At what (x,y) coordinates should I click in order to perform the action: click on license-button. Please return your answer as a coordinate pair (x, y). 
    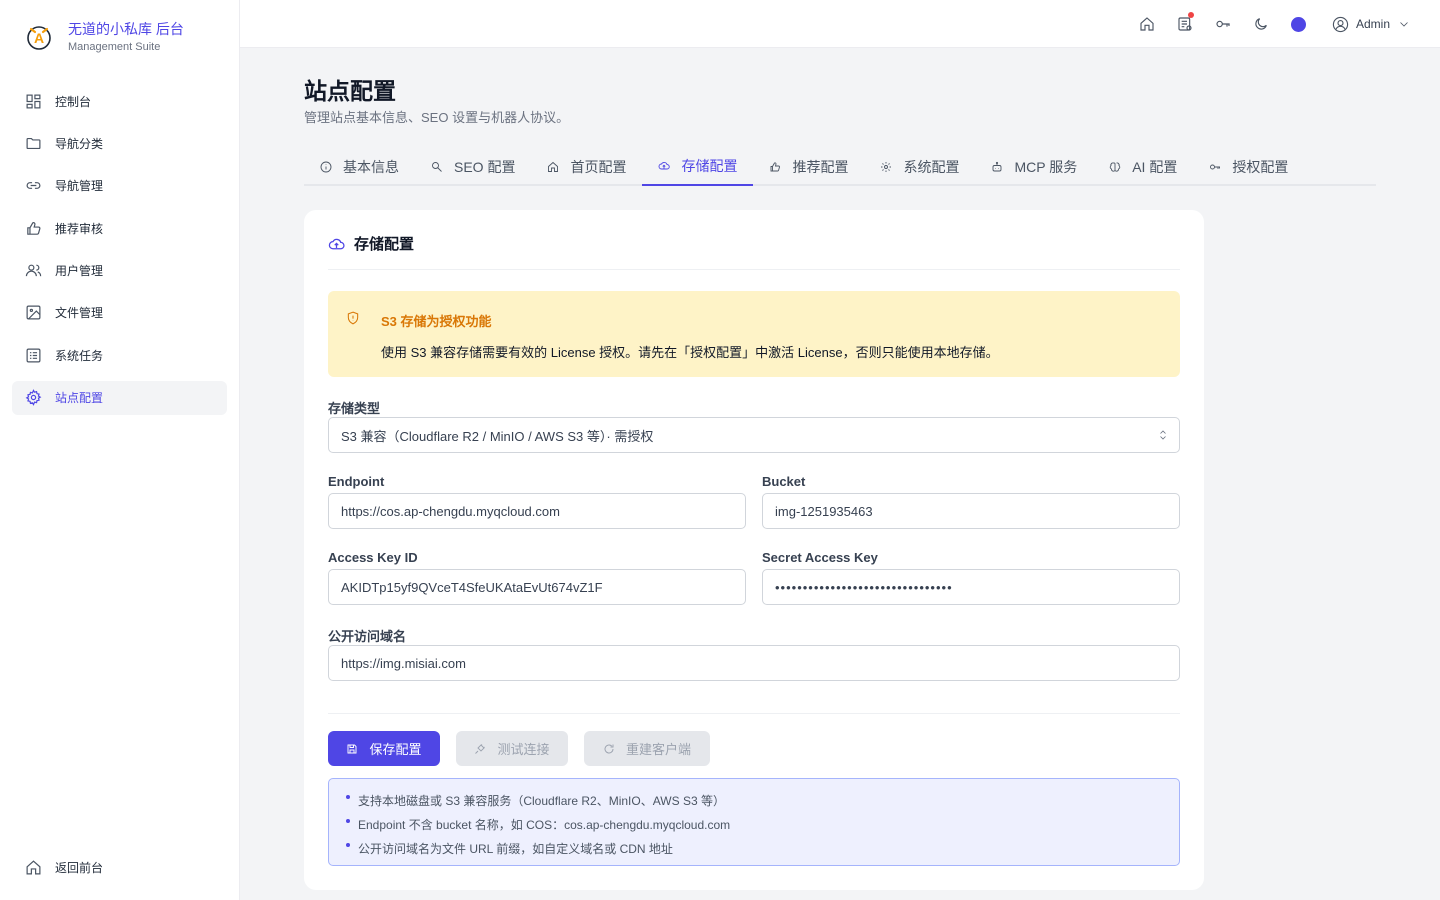
    Looking at the image, I should click on (1223, 24).